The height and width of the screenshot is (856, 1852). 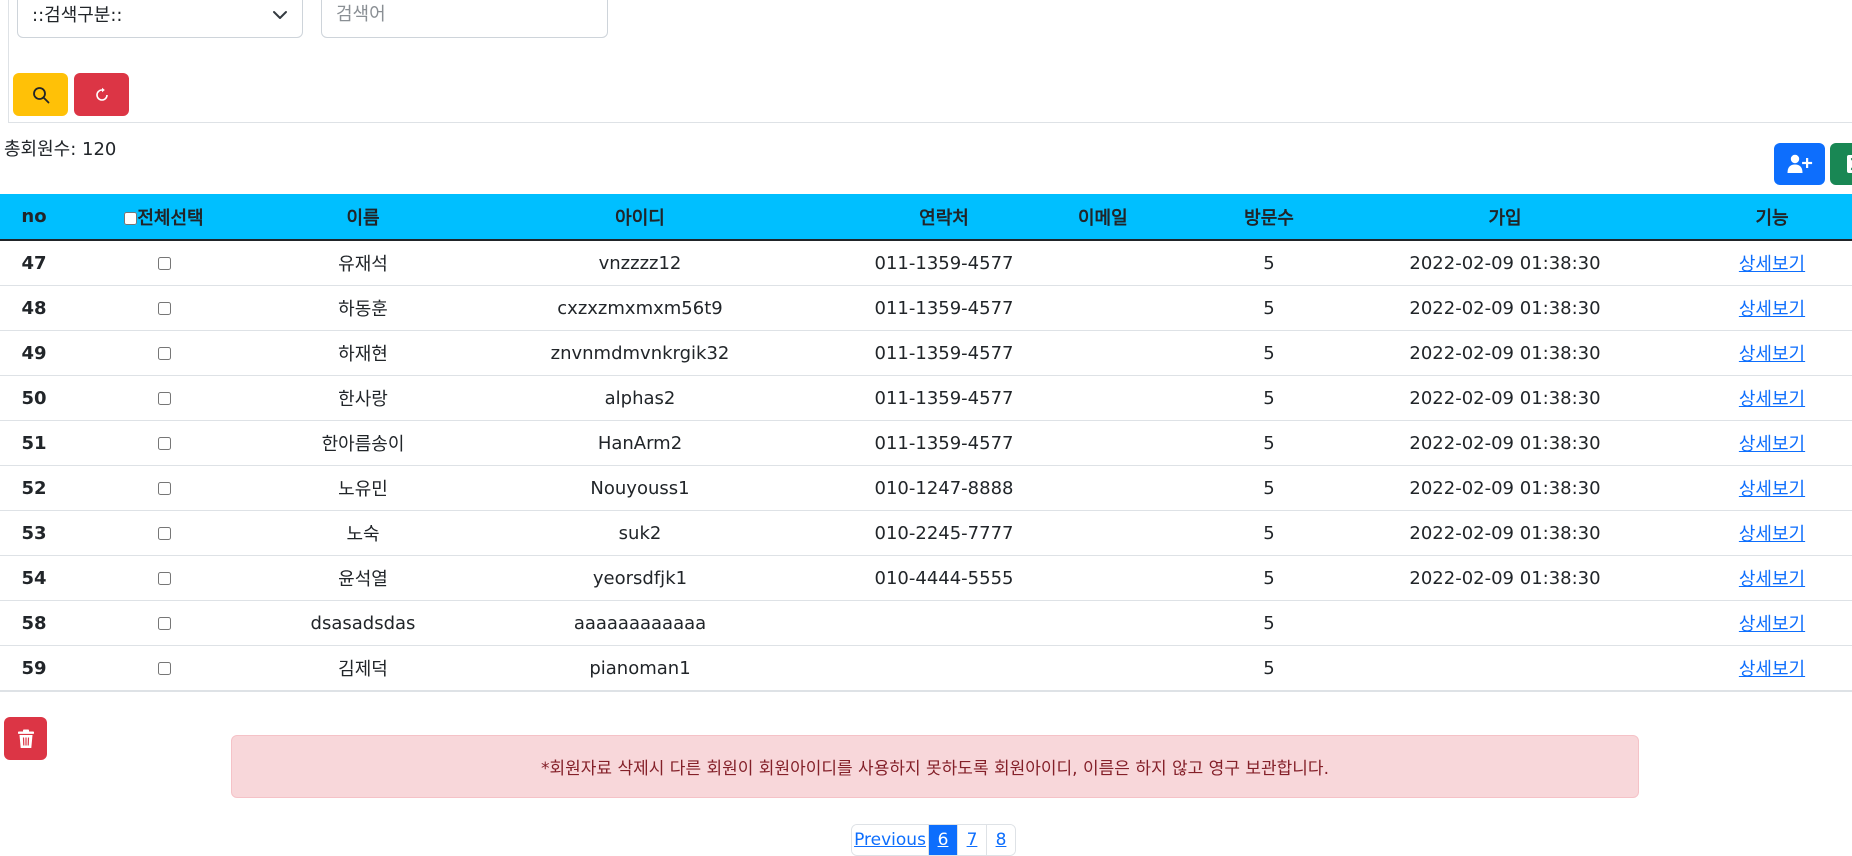 What do you see at coordinates (34, 669) in the screenshot?
I see `row-no: 59` at bounding box center [34, 669].